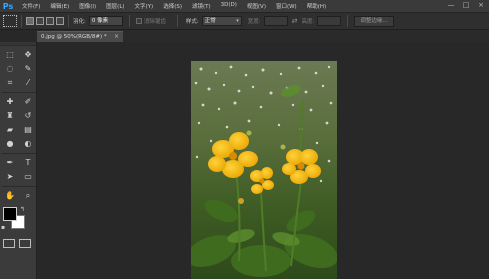 Image resolution: width=489 pixels, height=279 pixels. I want to click on intersect-selection-mode-button, so click(60, 21).